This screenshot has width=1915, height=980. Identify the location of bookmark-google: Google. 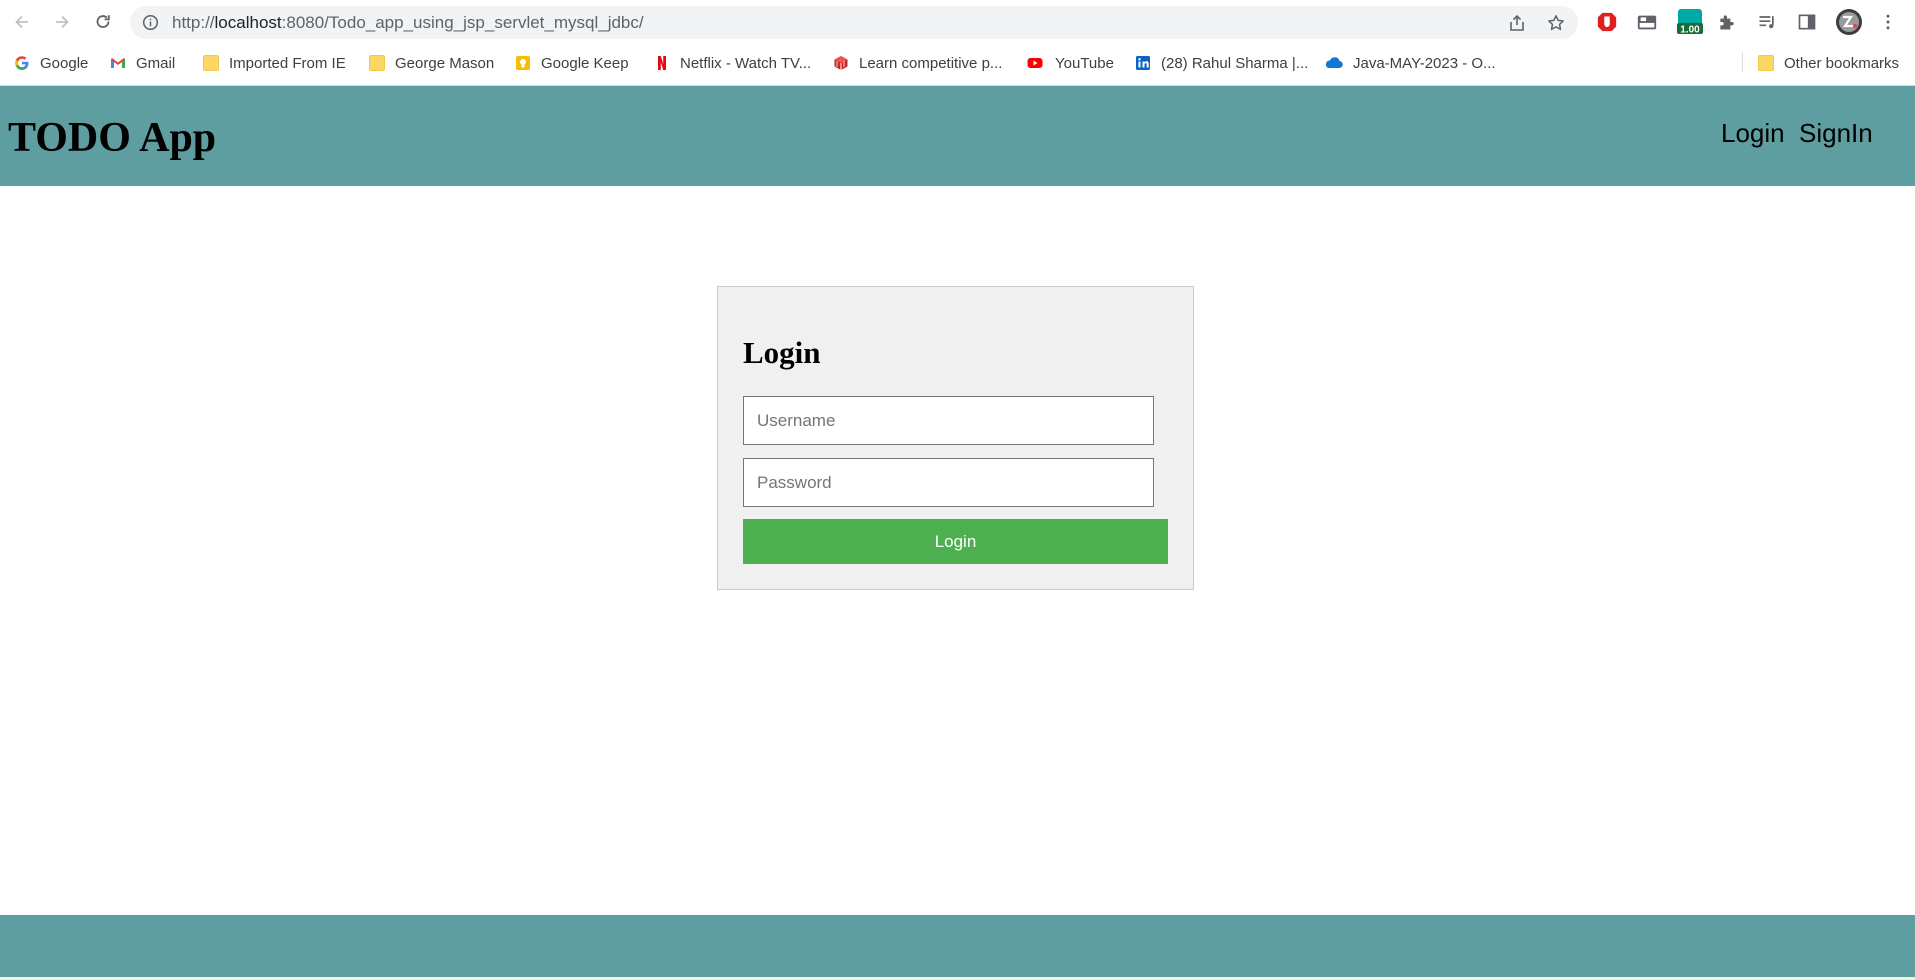
(51, 63).